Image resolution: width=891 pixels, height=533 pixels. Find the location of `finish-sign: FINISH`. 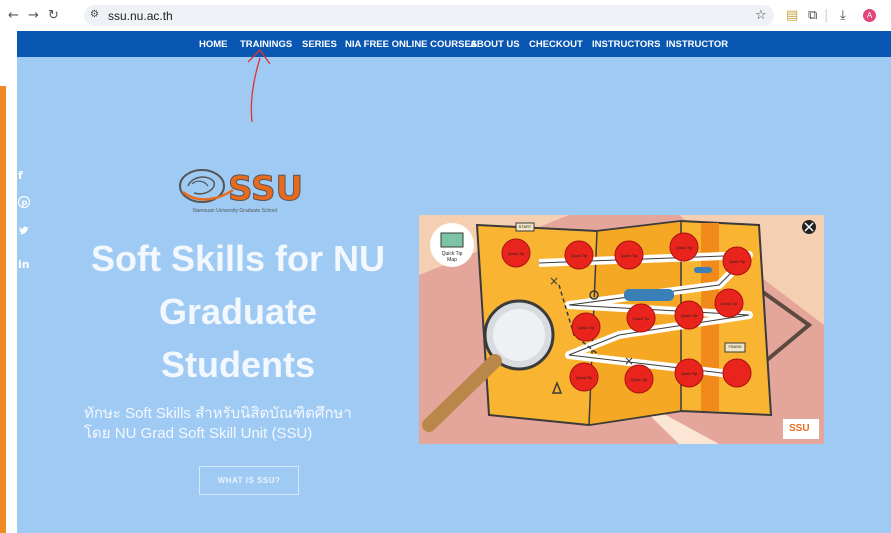

finish-sign: FINISH is located at coordinates (735, 346).